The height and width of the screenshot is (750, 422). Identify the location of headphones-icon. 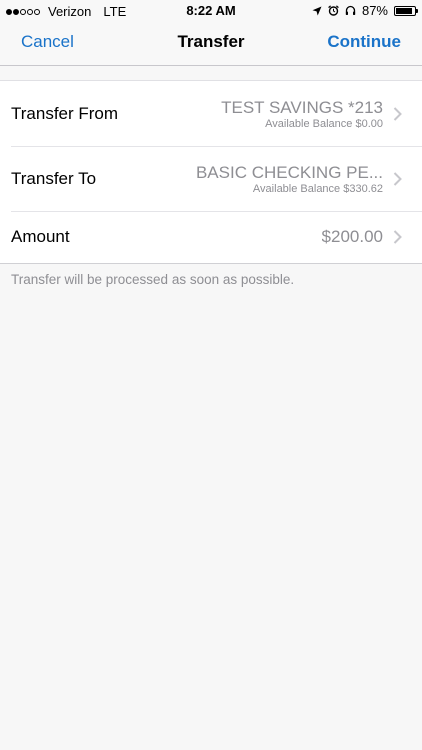
(350, 10).